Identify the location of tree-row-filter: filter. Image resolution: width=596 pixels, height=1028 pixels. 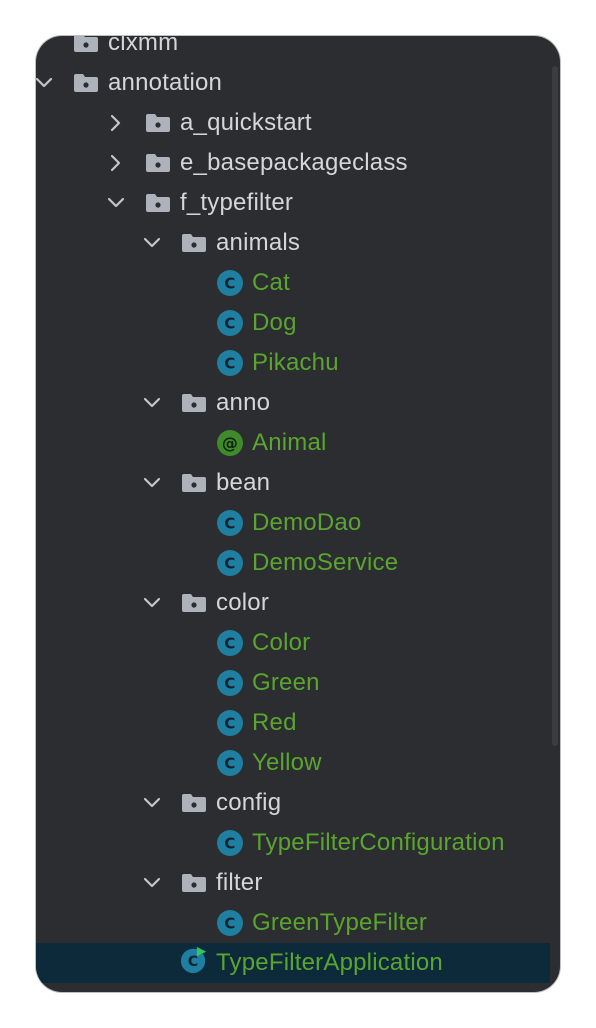
(293, 883).